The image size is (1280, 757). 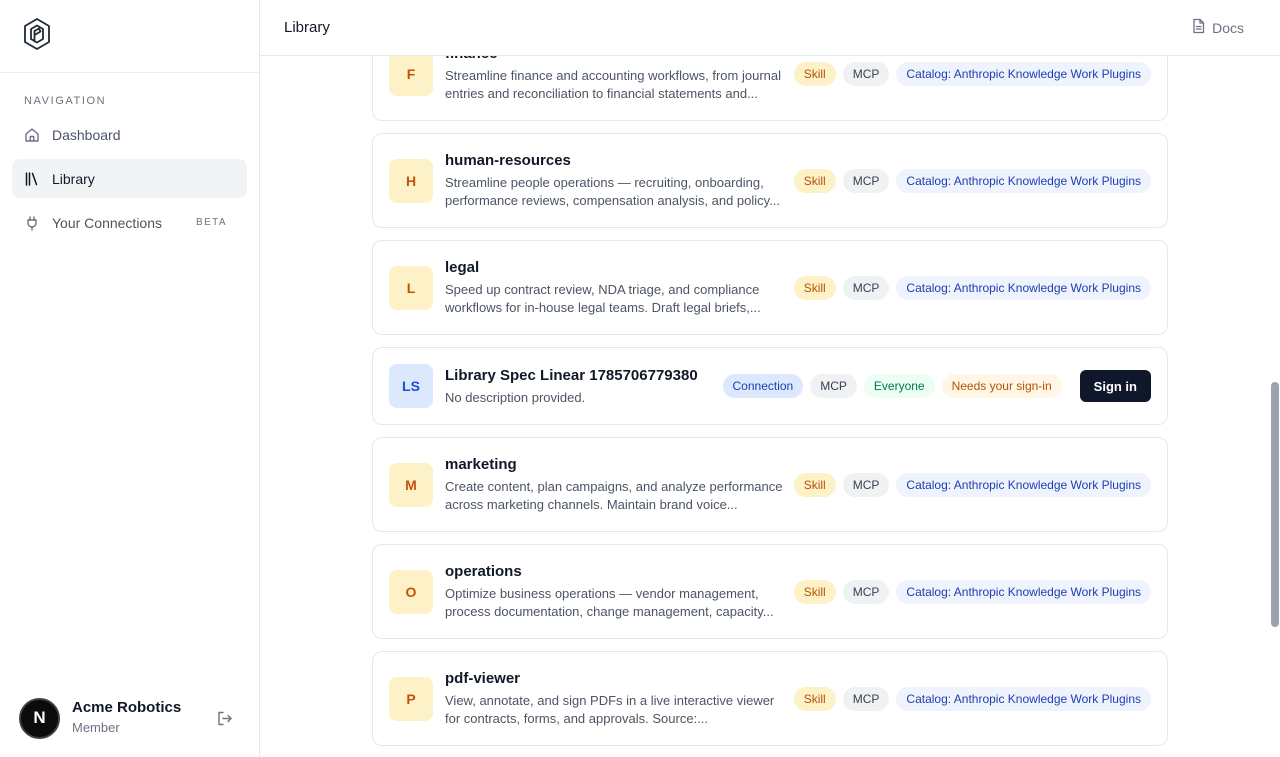 What do you see at coordinates (96, 727) in the screenshot?
I see `user-role: Member` at bounding box center [96, 727].